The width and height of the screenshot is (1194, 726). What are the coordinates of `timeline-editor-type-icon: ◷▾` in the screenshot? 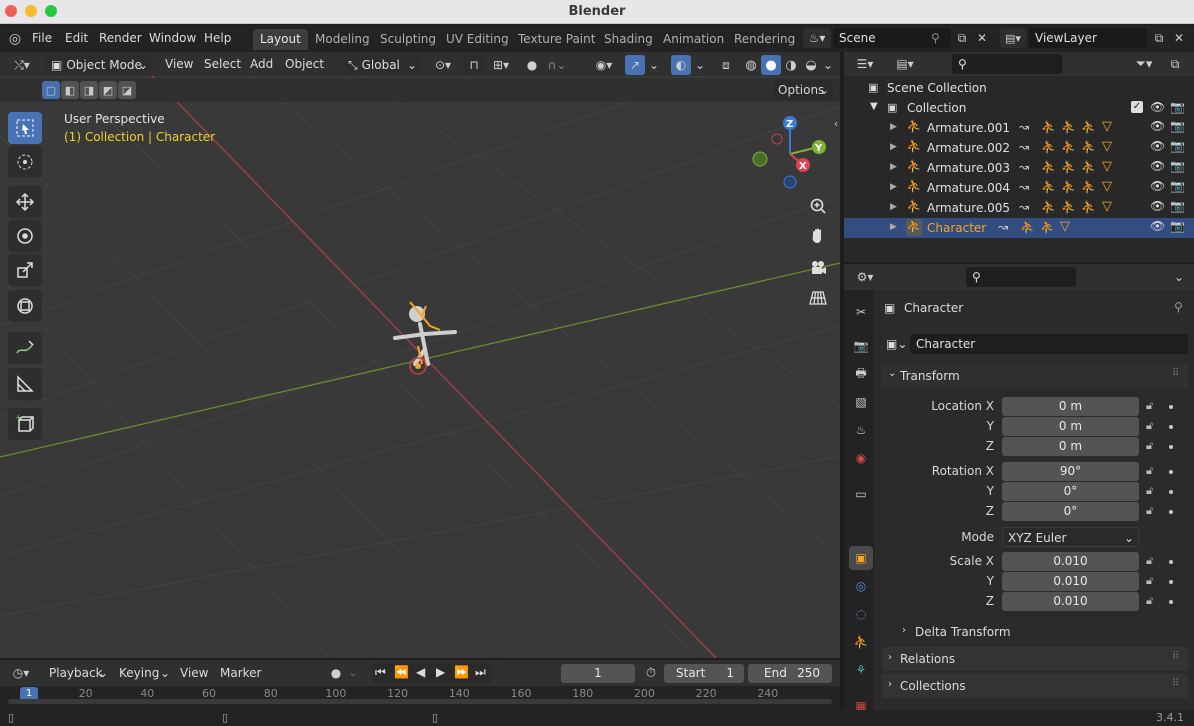 It's located at (21, 673).